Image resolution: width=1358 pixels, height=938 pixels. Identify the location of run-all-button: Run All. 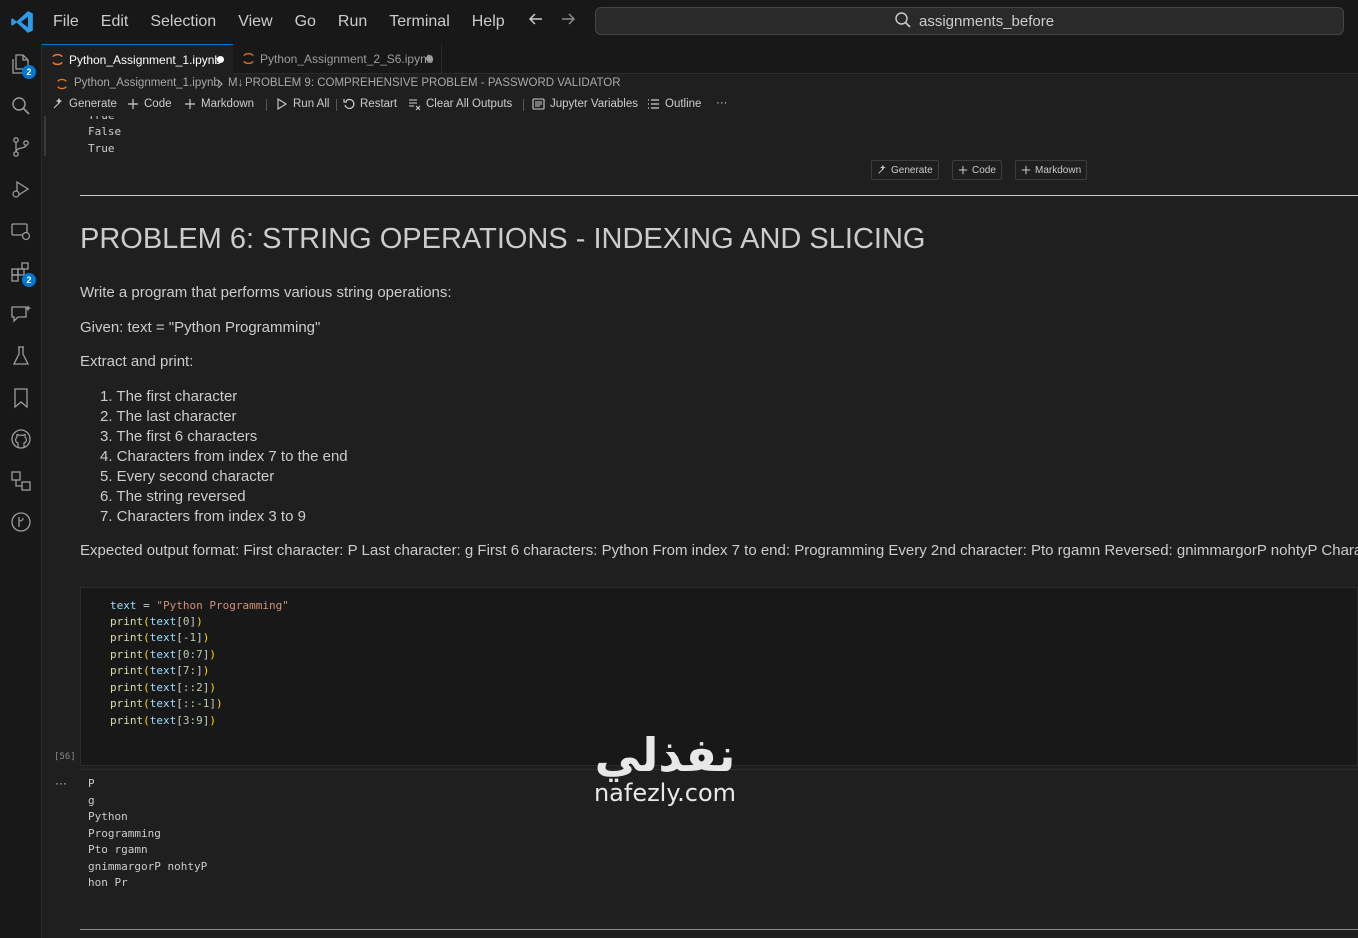
(302, 104).